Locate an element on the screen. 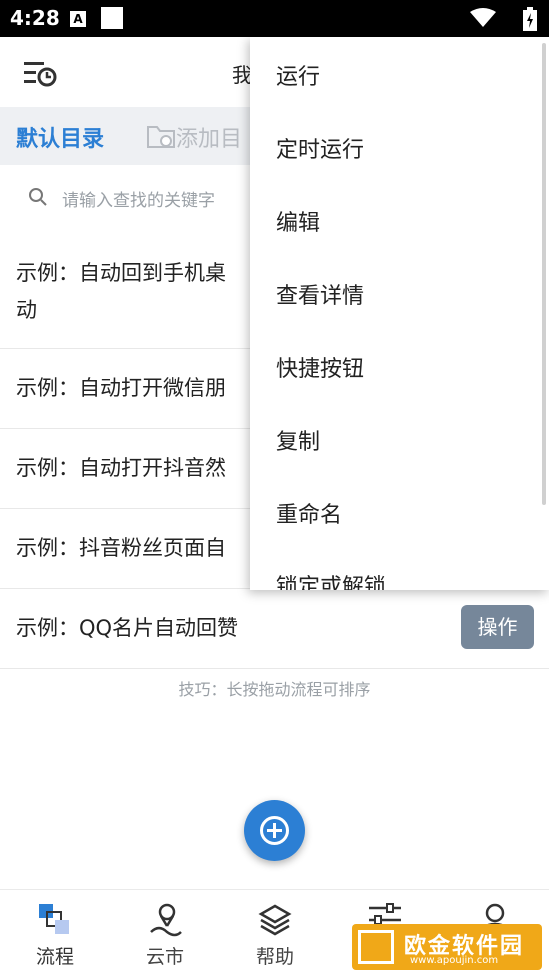 This screenshot has height=977, width=549. operate-button: 操作 is located at coordinates (497, 627).